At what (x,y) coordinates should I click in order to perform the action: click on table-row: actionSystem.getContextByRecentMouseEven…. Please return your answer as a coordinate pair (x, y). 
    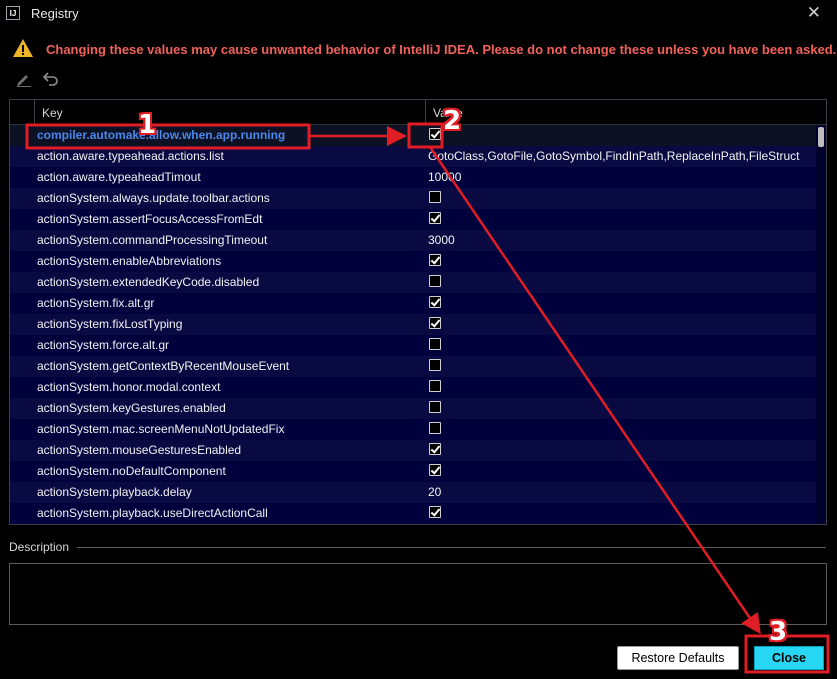
    Looking at the image, I should click on (413, 366).